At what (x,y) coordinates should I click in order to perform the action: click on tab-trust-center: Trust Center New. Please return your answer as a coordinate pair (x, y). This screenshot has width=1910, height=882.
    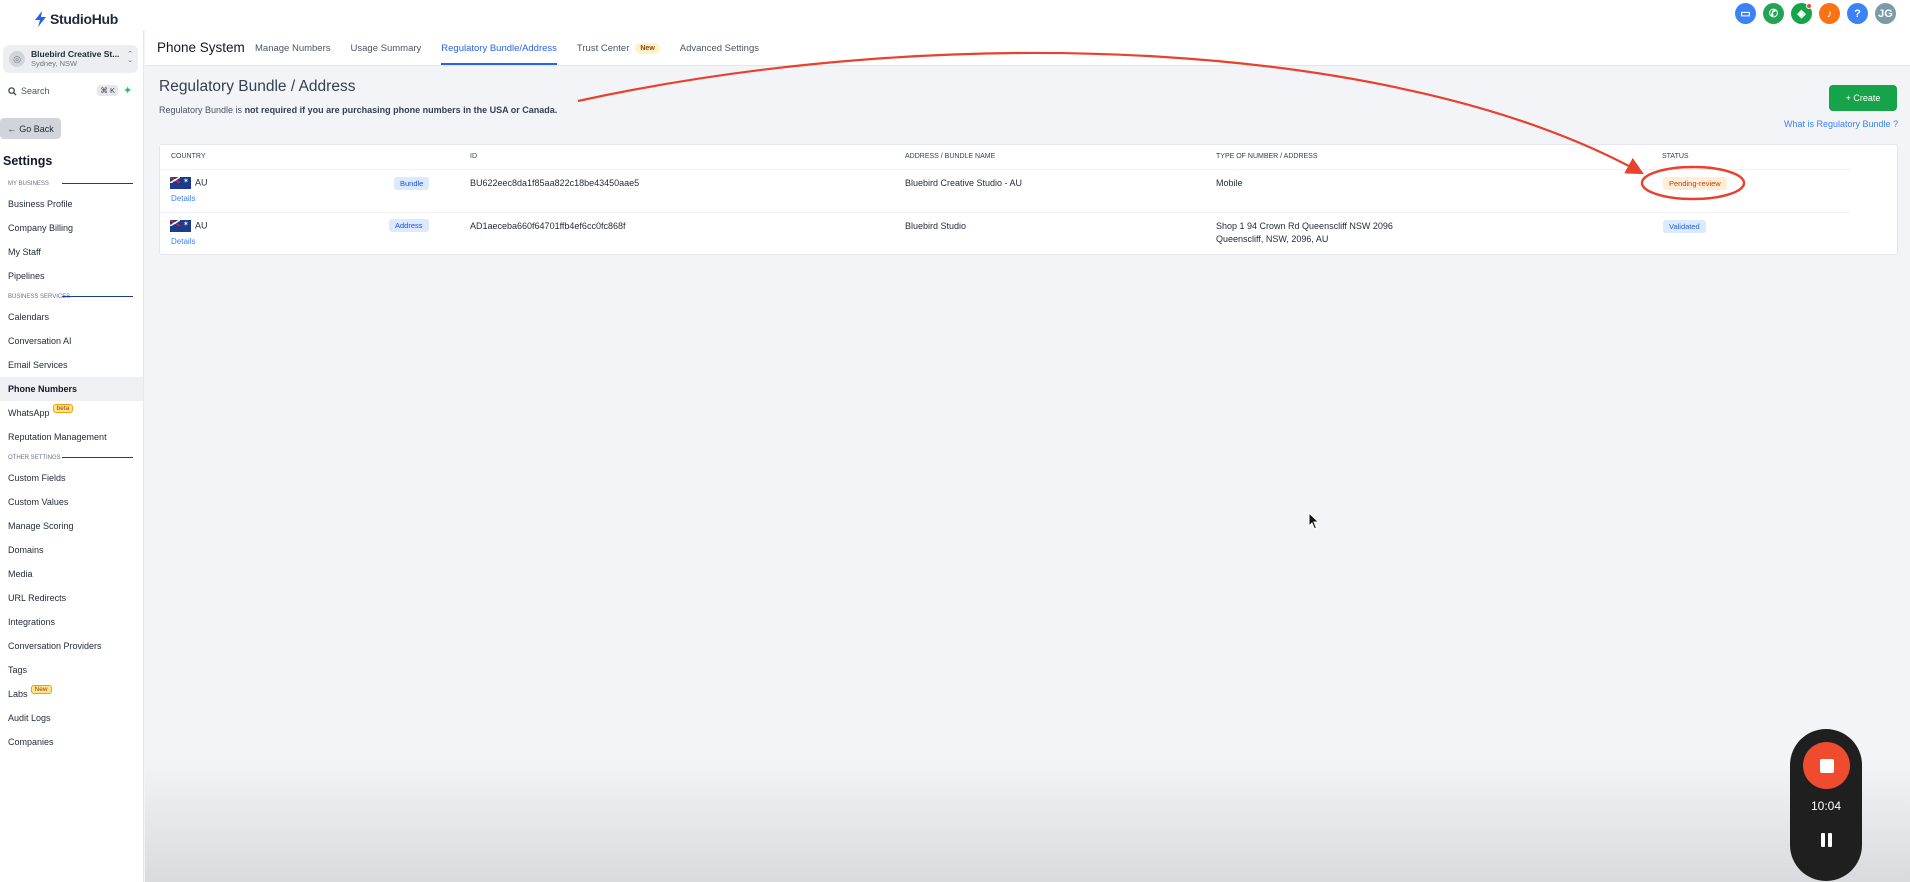
    Looking at the image, I should click on (618, 48).